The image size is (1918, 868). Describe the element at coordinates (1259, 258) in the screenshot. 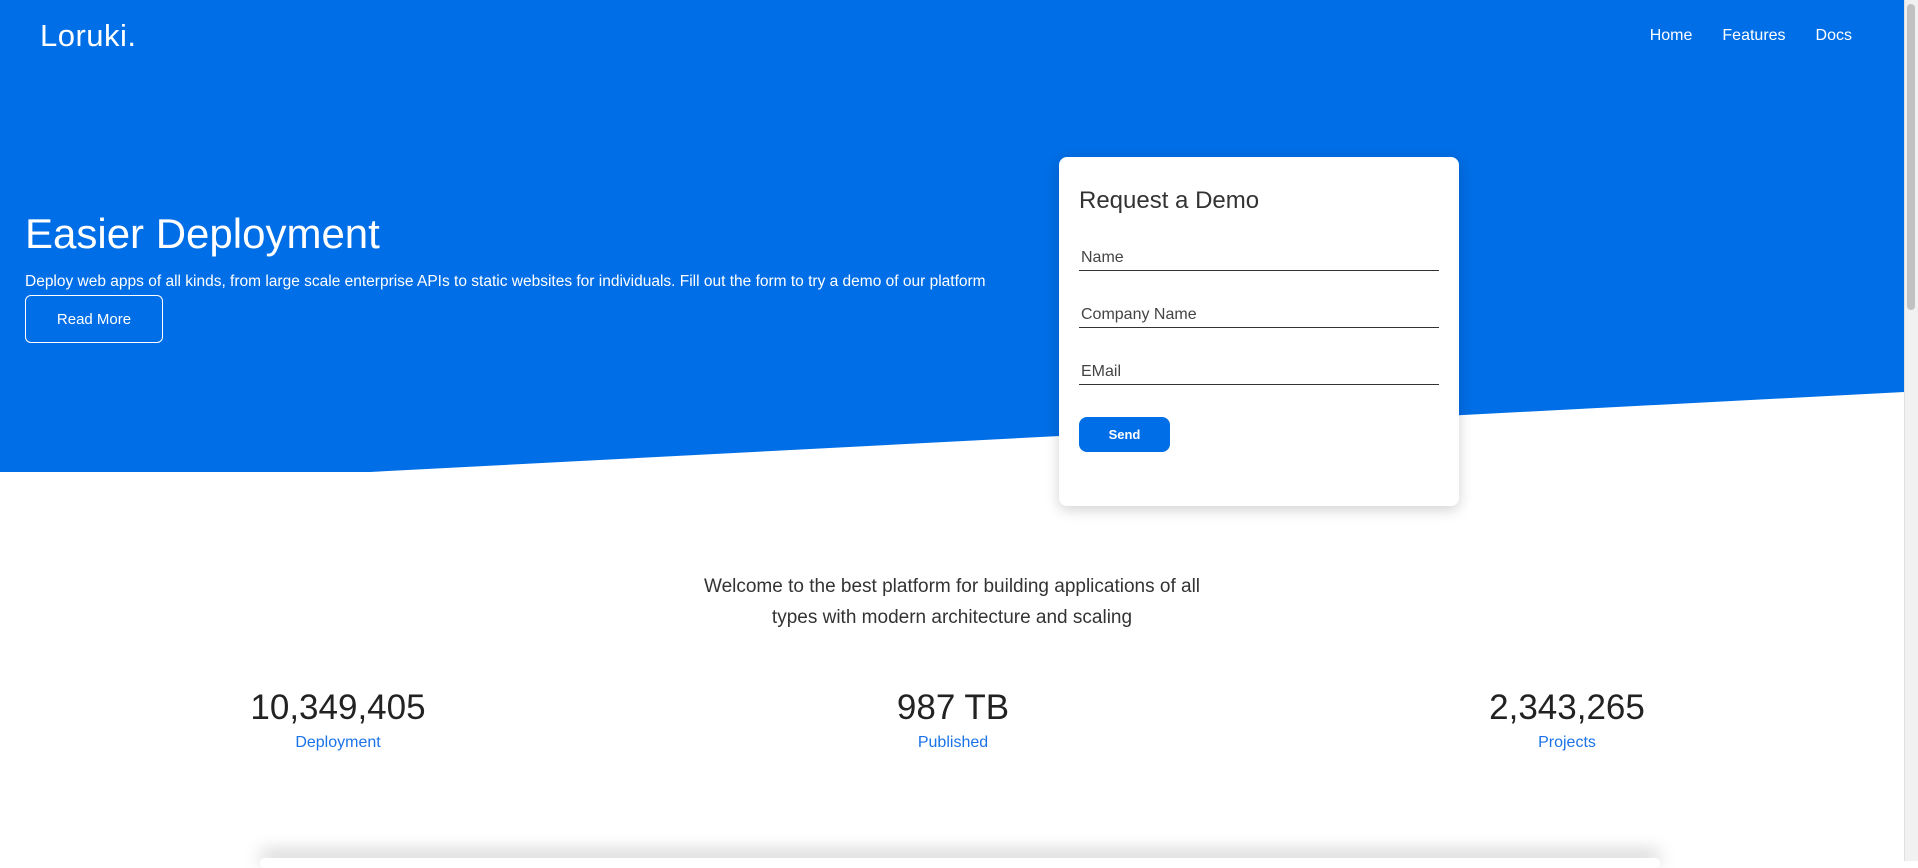

I see `name-input` at that location.